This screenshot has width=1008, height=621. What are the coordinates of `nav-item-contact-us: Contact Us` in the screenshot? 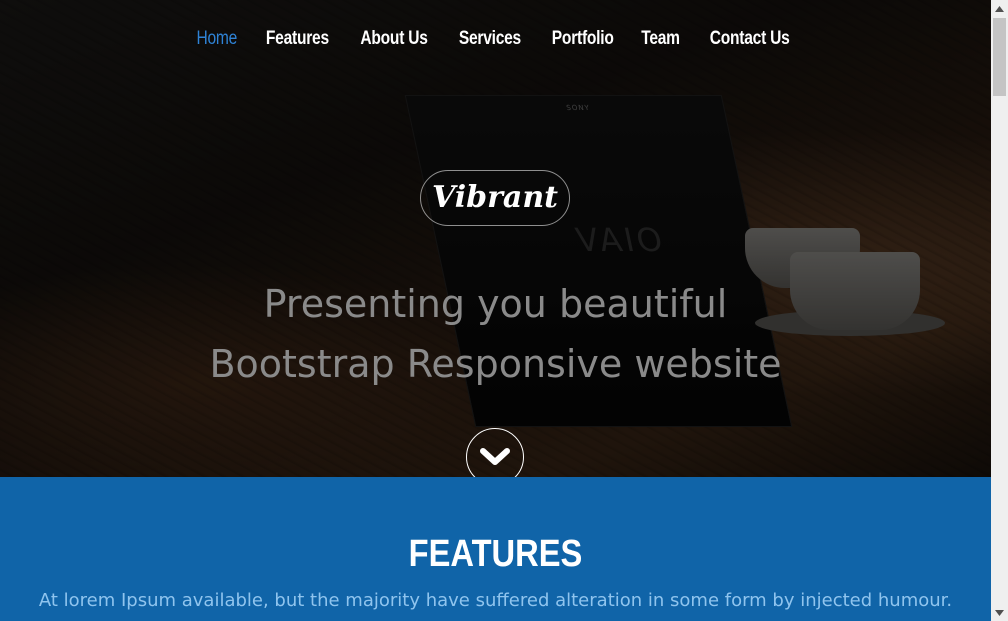 It's located at (750, 39).